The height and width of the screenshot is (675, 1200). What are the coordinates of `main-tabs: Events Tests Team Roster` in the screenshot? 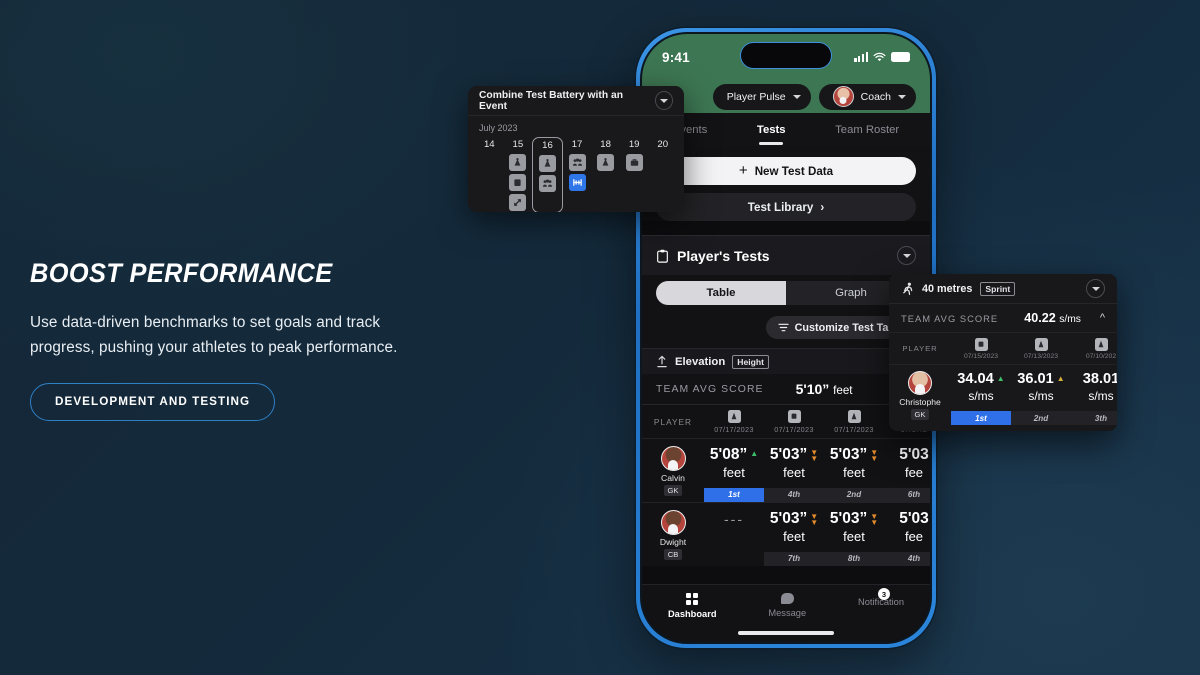 It's located at (786, 129).